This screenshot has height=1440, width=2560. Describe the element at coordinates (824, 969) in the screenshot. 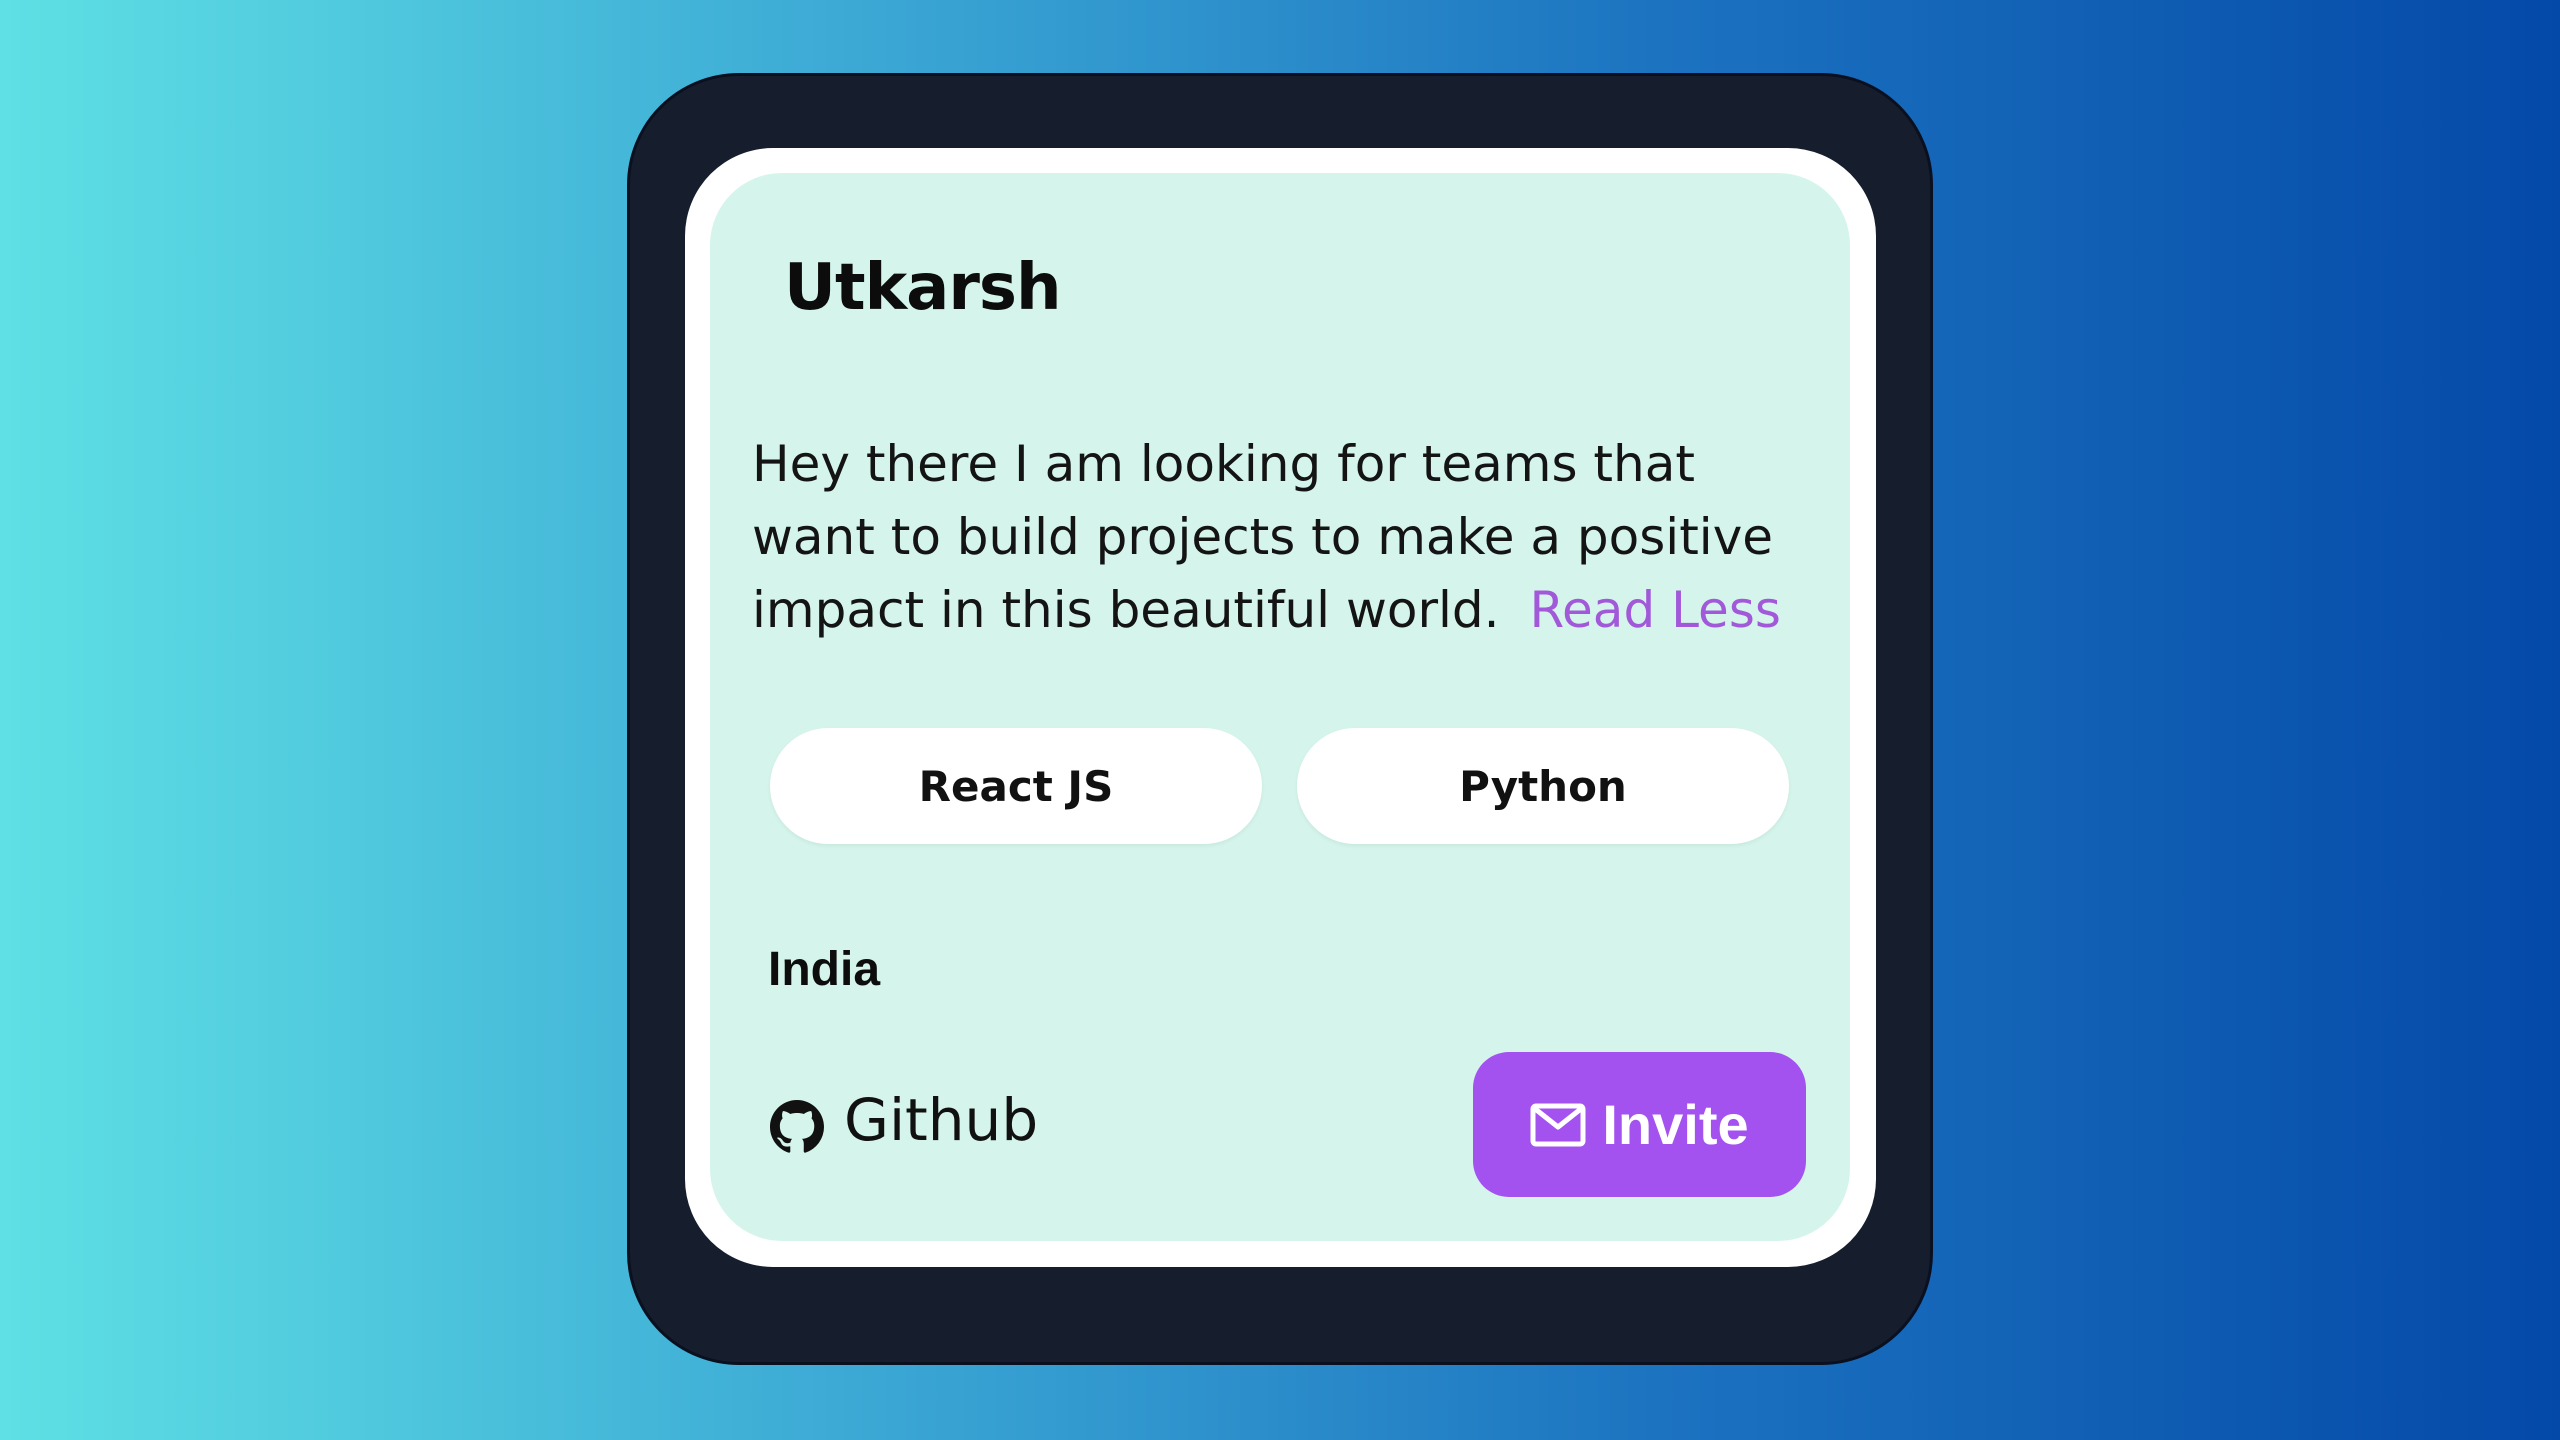

I see `location-label: India` at that location.